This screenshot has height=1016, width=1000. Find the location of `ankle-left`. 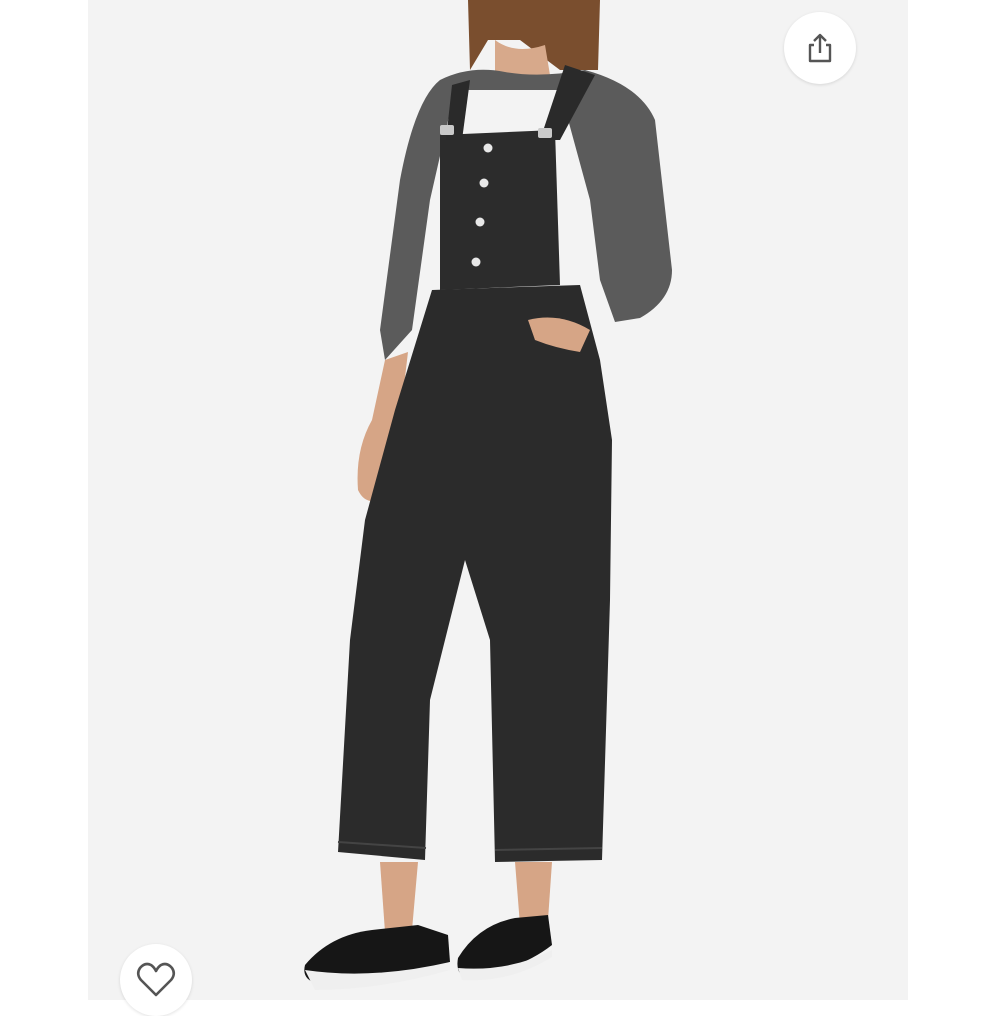

ankle-left is located at coordinates (399, 897).